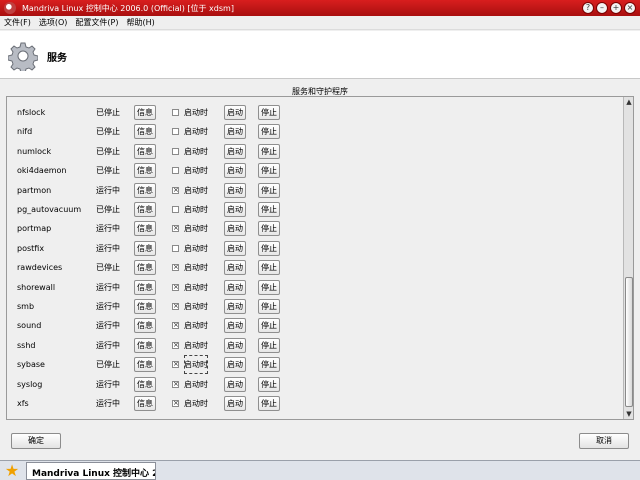 Image resolution: width=640 pixels, height=480 pixels. What do you see at coordinates (53, 22) in the screenshot?
I see `menu-options: 选项(O)` at bounding box center [53, 22].